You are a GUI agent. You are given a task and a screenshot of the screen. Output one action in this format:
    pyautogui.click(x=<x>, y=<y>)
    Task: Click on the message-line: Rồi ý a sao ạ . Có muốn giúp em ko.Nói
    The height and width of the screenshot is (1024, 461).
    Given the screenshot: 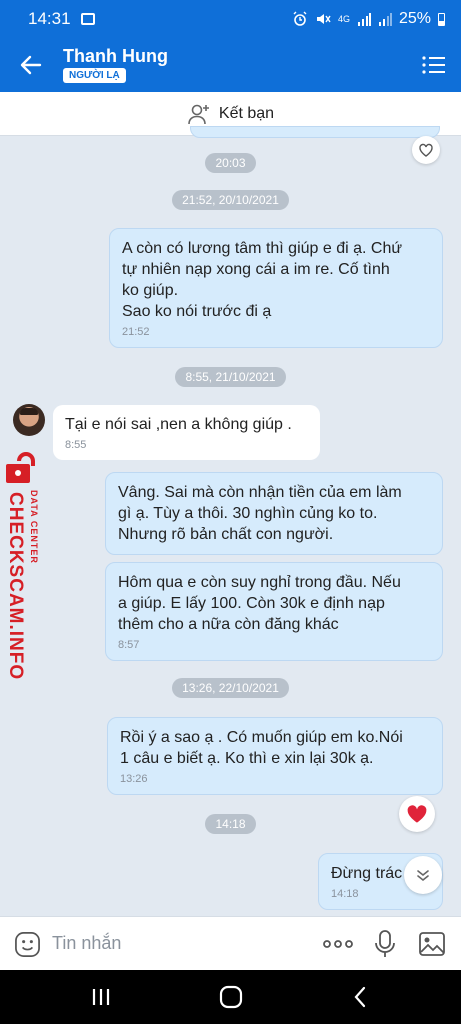 What is the action you would take?
    pyautogui.click(x=261, y=737)
    